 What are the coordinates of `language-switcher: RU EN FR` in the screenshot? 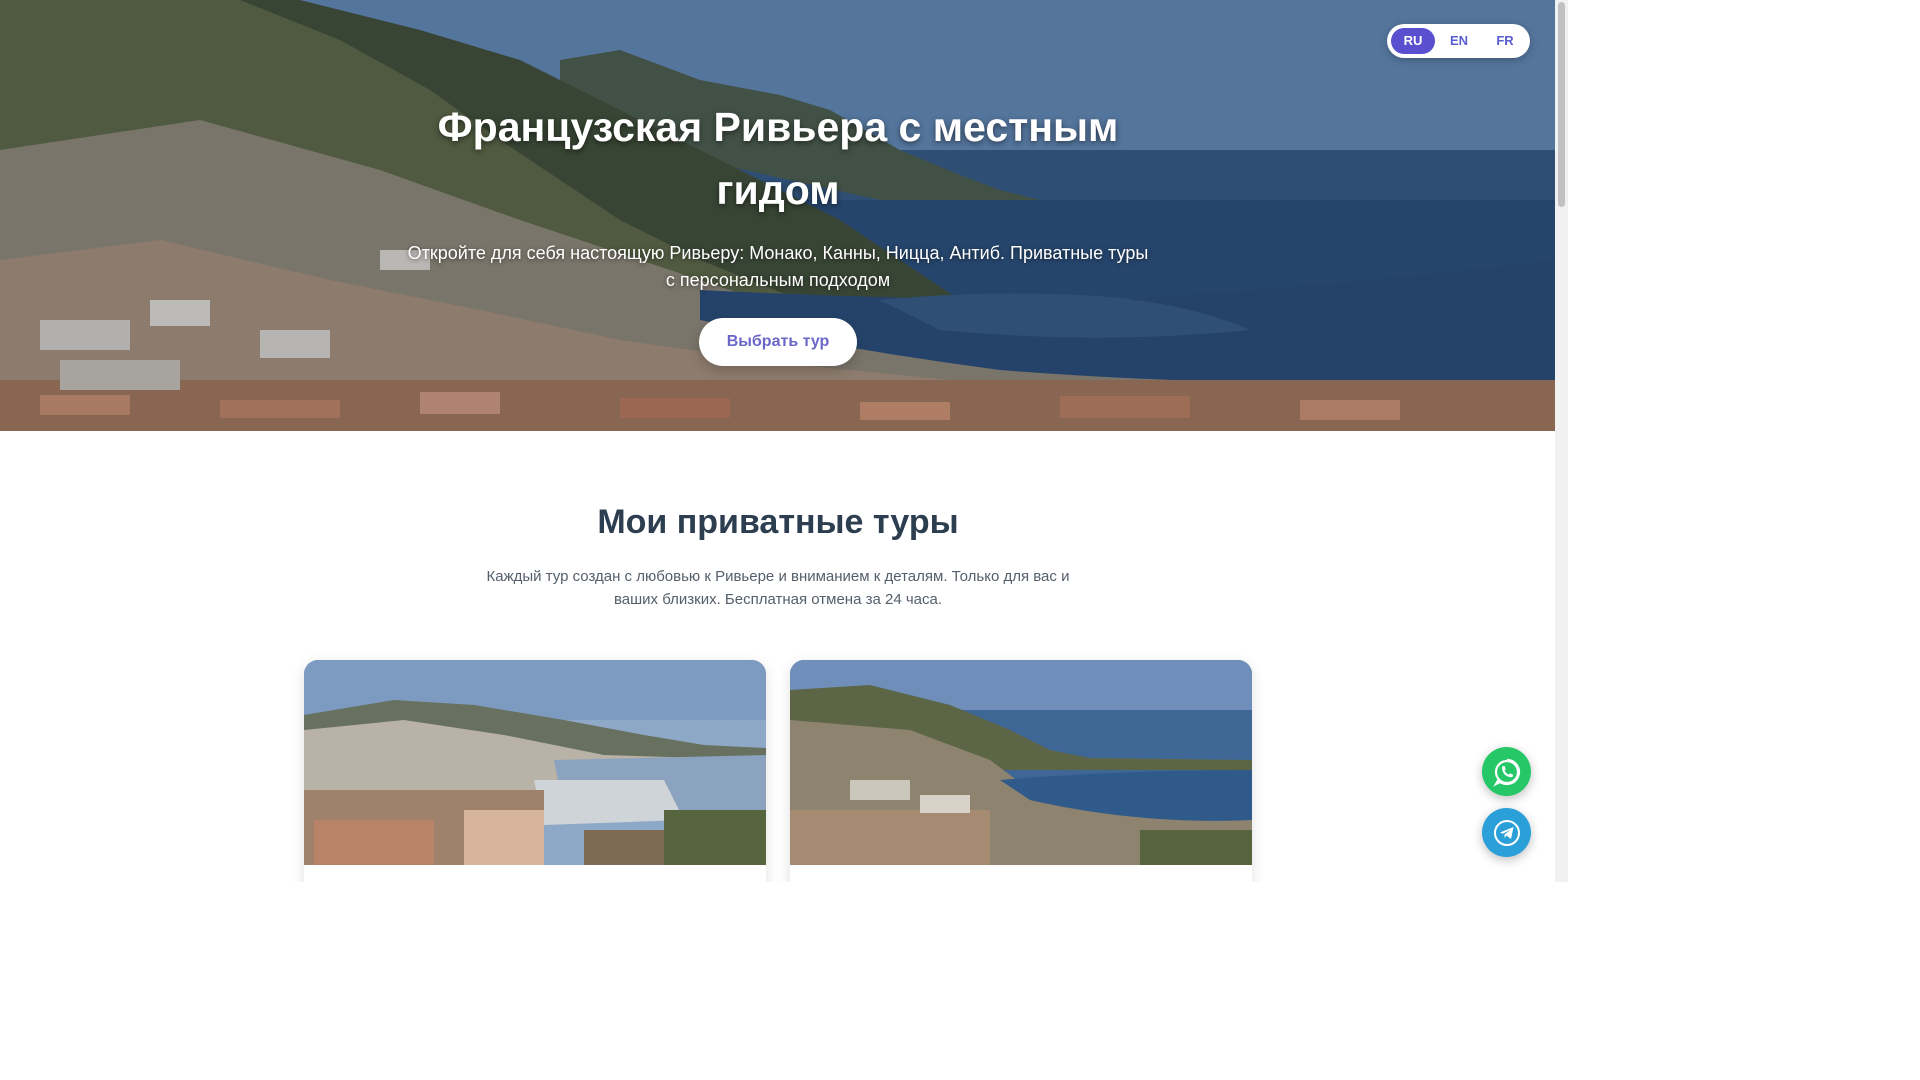 It's located at (1458, 41).